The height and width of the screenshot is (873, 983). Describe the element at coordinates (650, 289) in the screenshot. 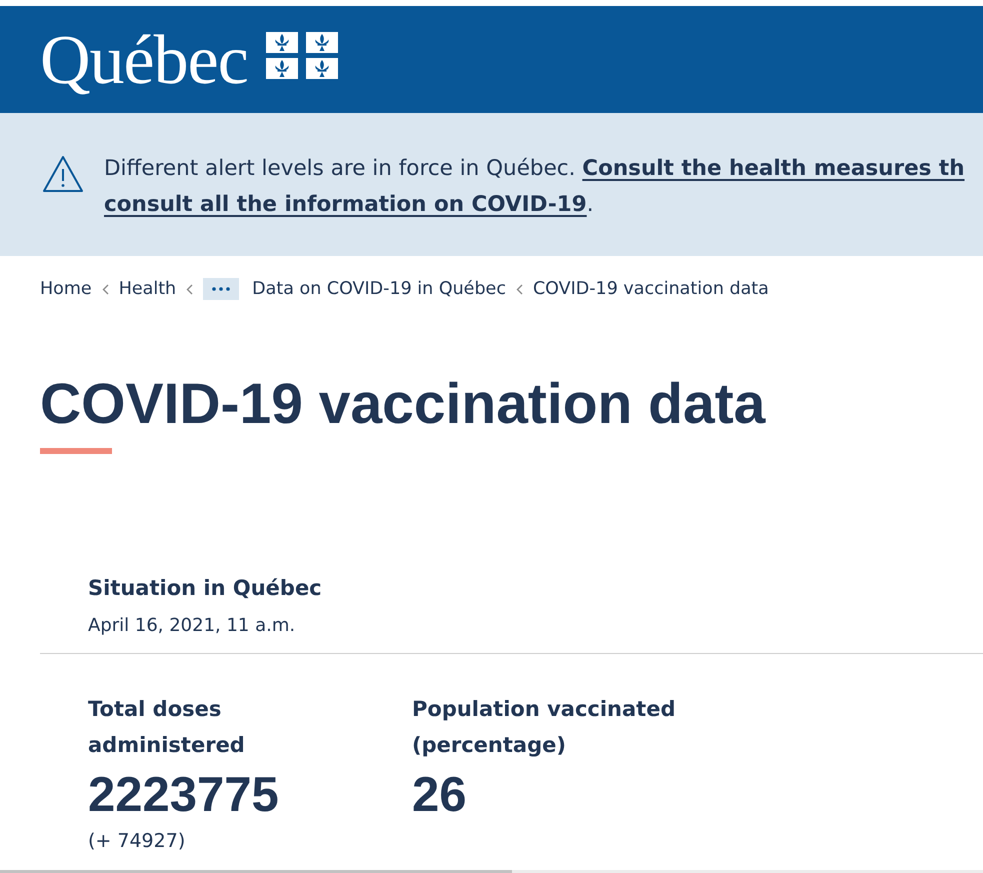

I see `breadcrumb-current: COVID-19 vaccination data` at that location.